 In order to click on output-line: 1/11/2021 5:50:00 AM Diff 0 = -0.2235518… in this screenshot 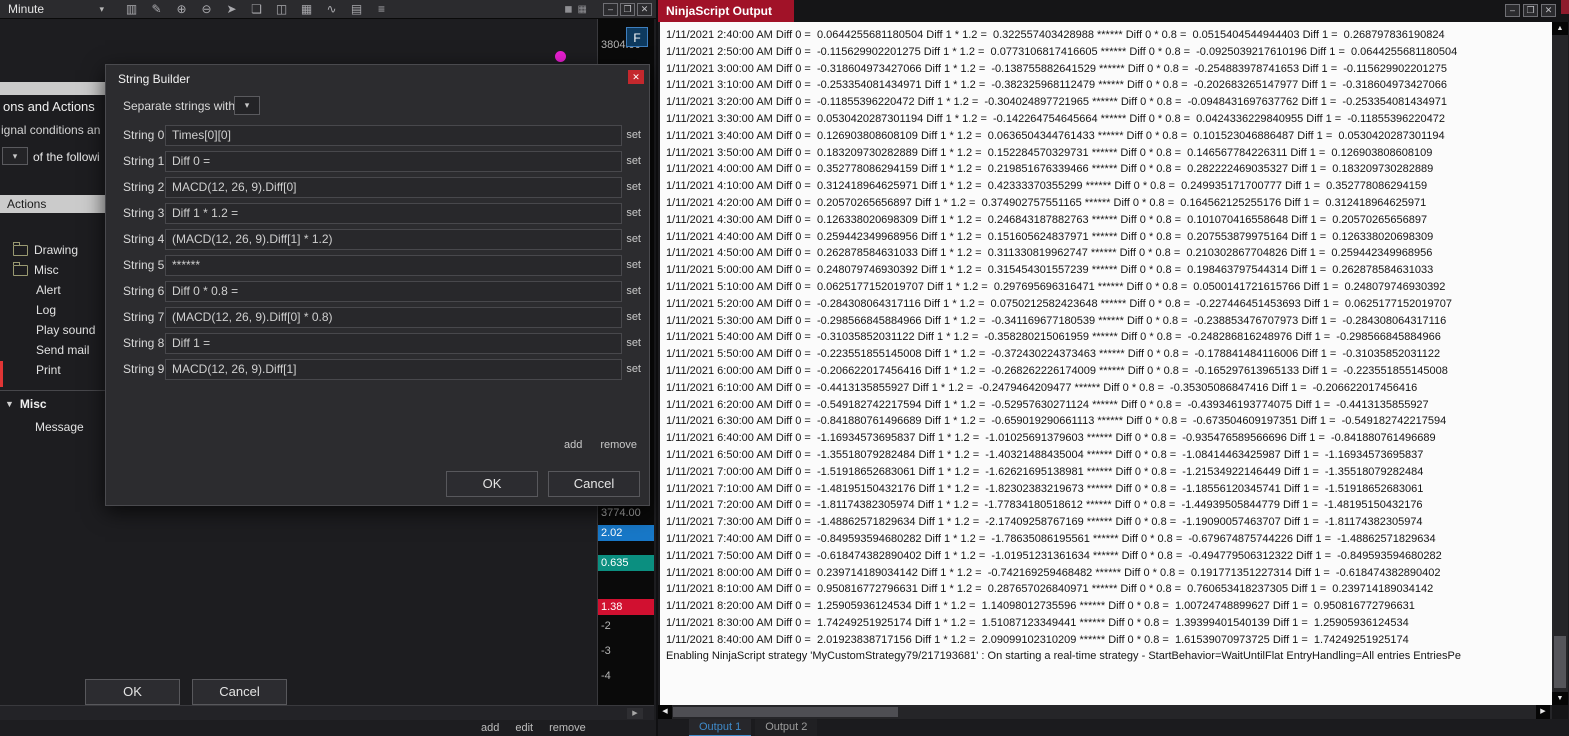, I will do `click(1053, 354)`.